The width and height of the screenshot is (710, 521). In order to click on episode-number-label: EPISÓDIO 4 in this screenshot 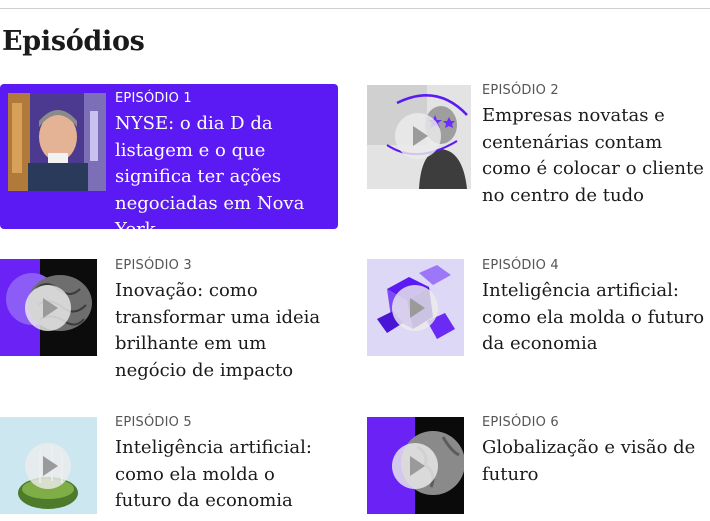, I will do `click(520, 265)`.